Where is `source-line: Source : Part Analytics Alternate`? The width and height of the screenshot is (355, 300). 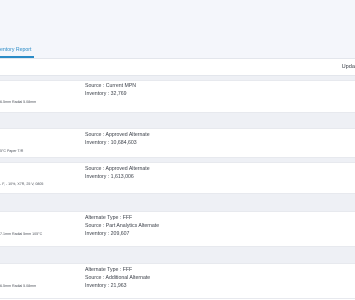
source-line: Source : Part Analytics Alternate is located at coordinates (122, 225).